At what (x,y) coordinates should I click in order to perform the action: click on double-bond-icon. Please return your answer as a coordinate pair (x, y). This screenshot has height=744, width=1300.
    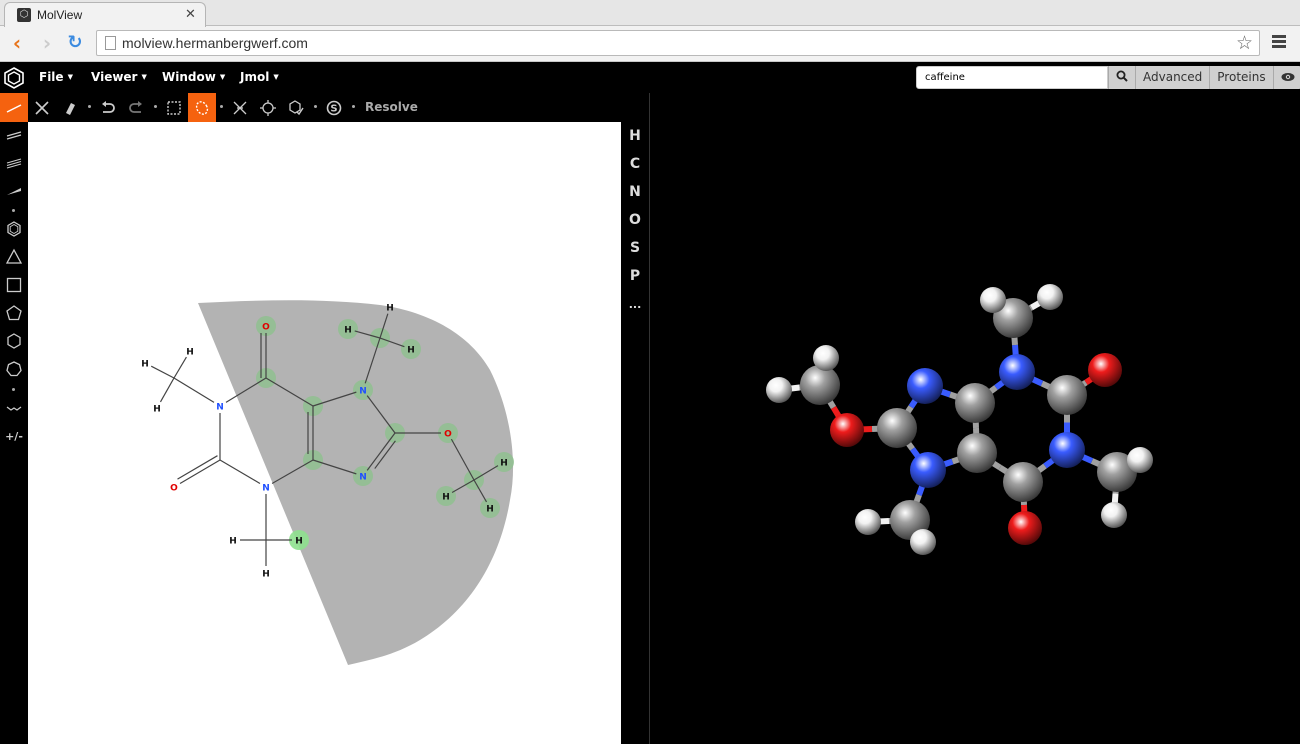
    Looking at the image, I should click on (14, 135).